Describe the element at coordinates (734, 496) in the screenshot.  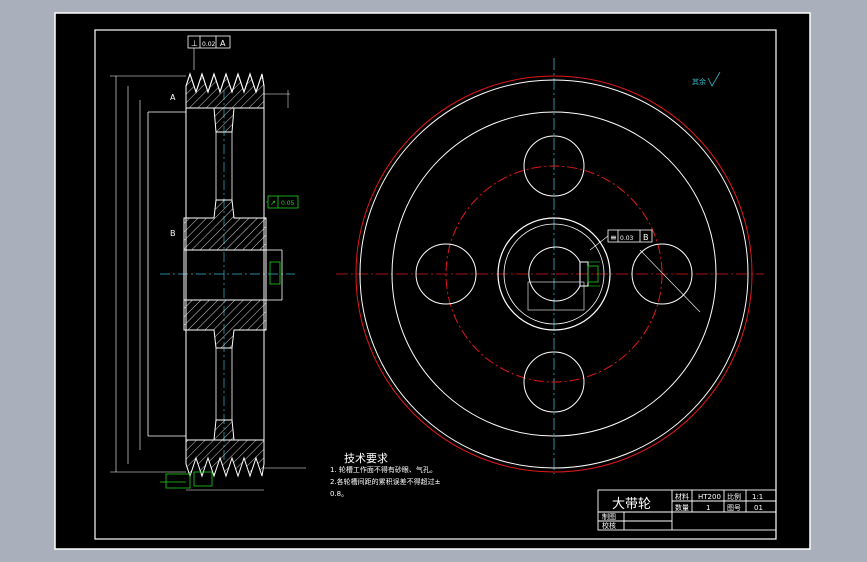
I see `scale-label: 比例` at that location.